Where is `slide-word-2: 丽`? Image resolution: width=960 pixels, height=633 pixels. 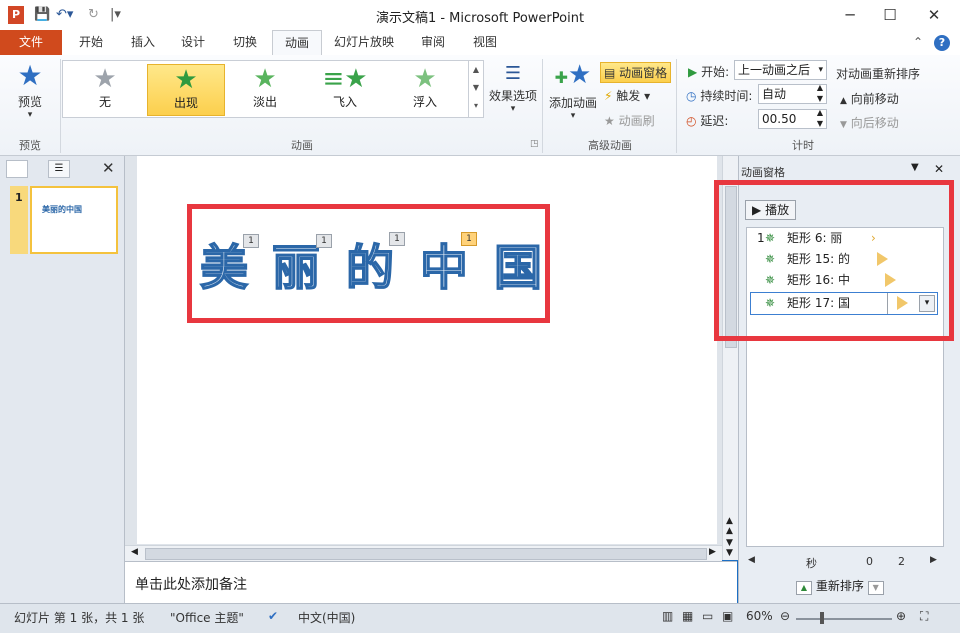
slide-word-2: 丽 is located at coordinates (296, 263).